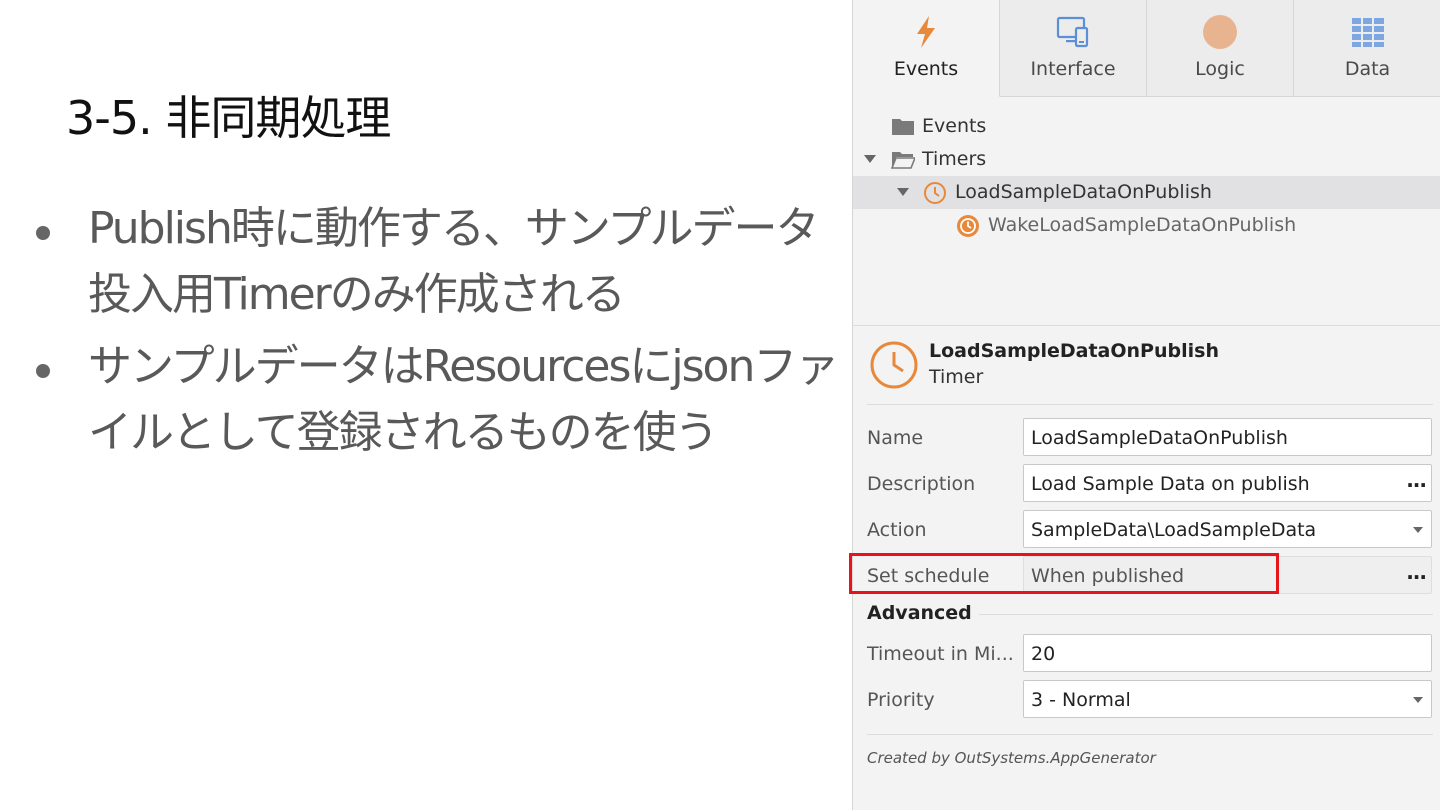 This screenshot has width=1440, height=810. Describe the element at coordinates (1146, 159) in the screenshot. I see `tree-item-timers: Timers` at that location.